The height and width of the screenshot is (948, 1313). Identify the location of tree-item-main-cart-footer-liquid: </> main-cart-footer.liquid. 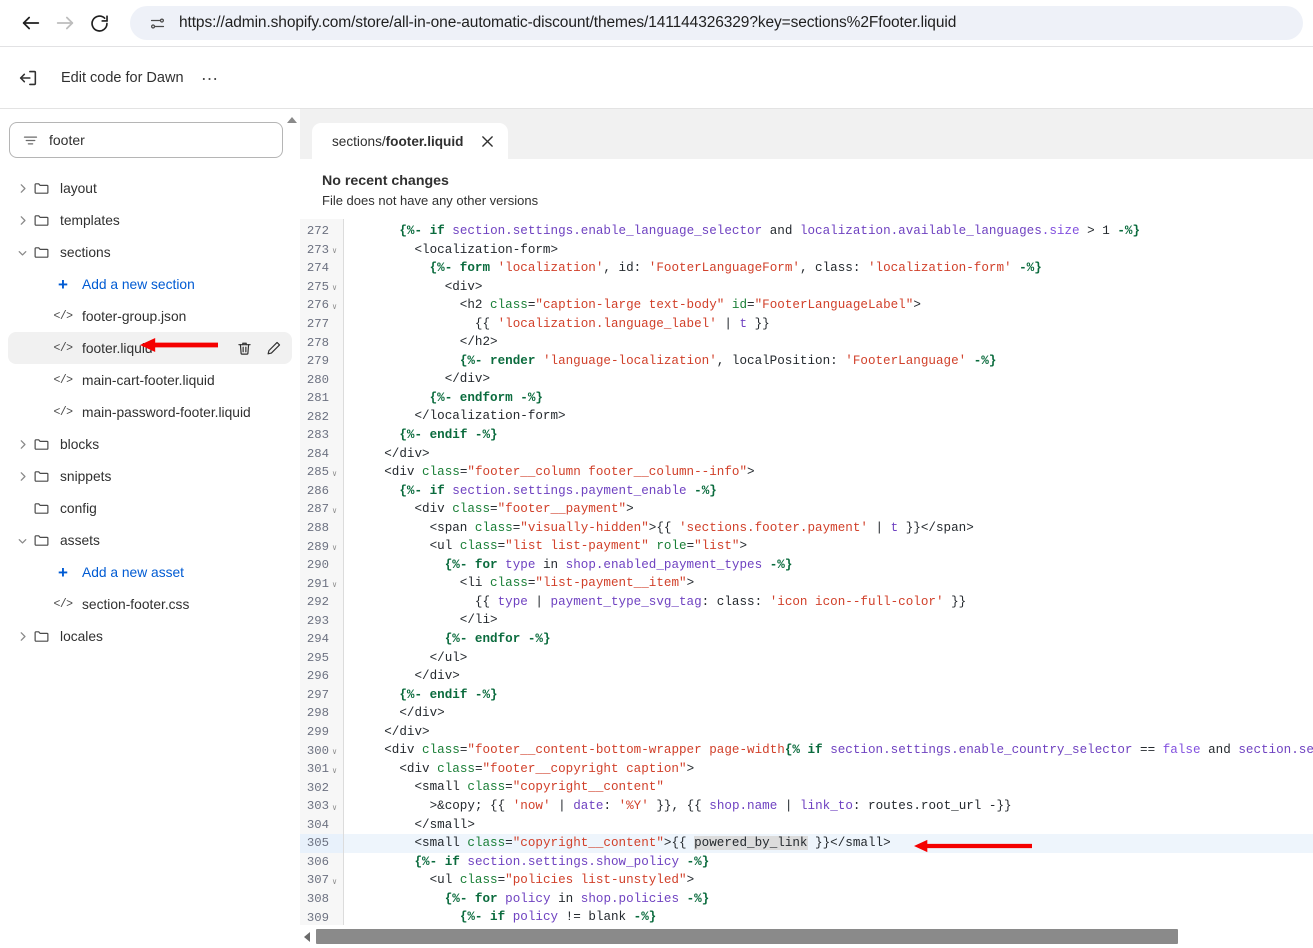
(150, 380).